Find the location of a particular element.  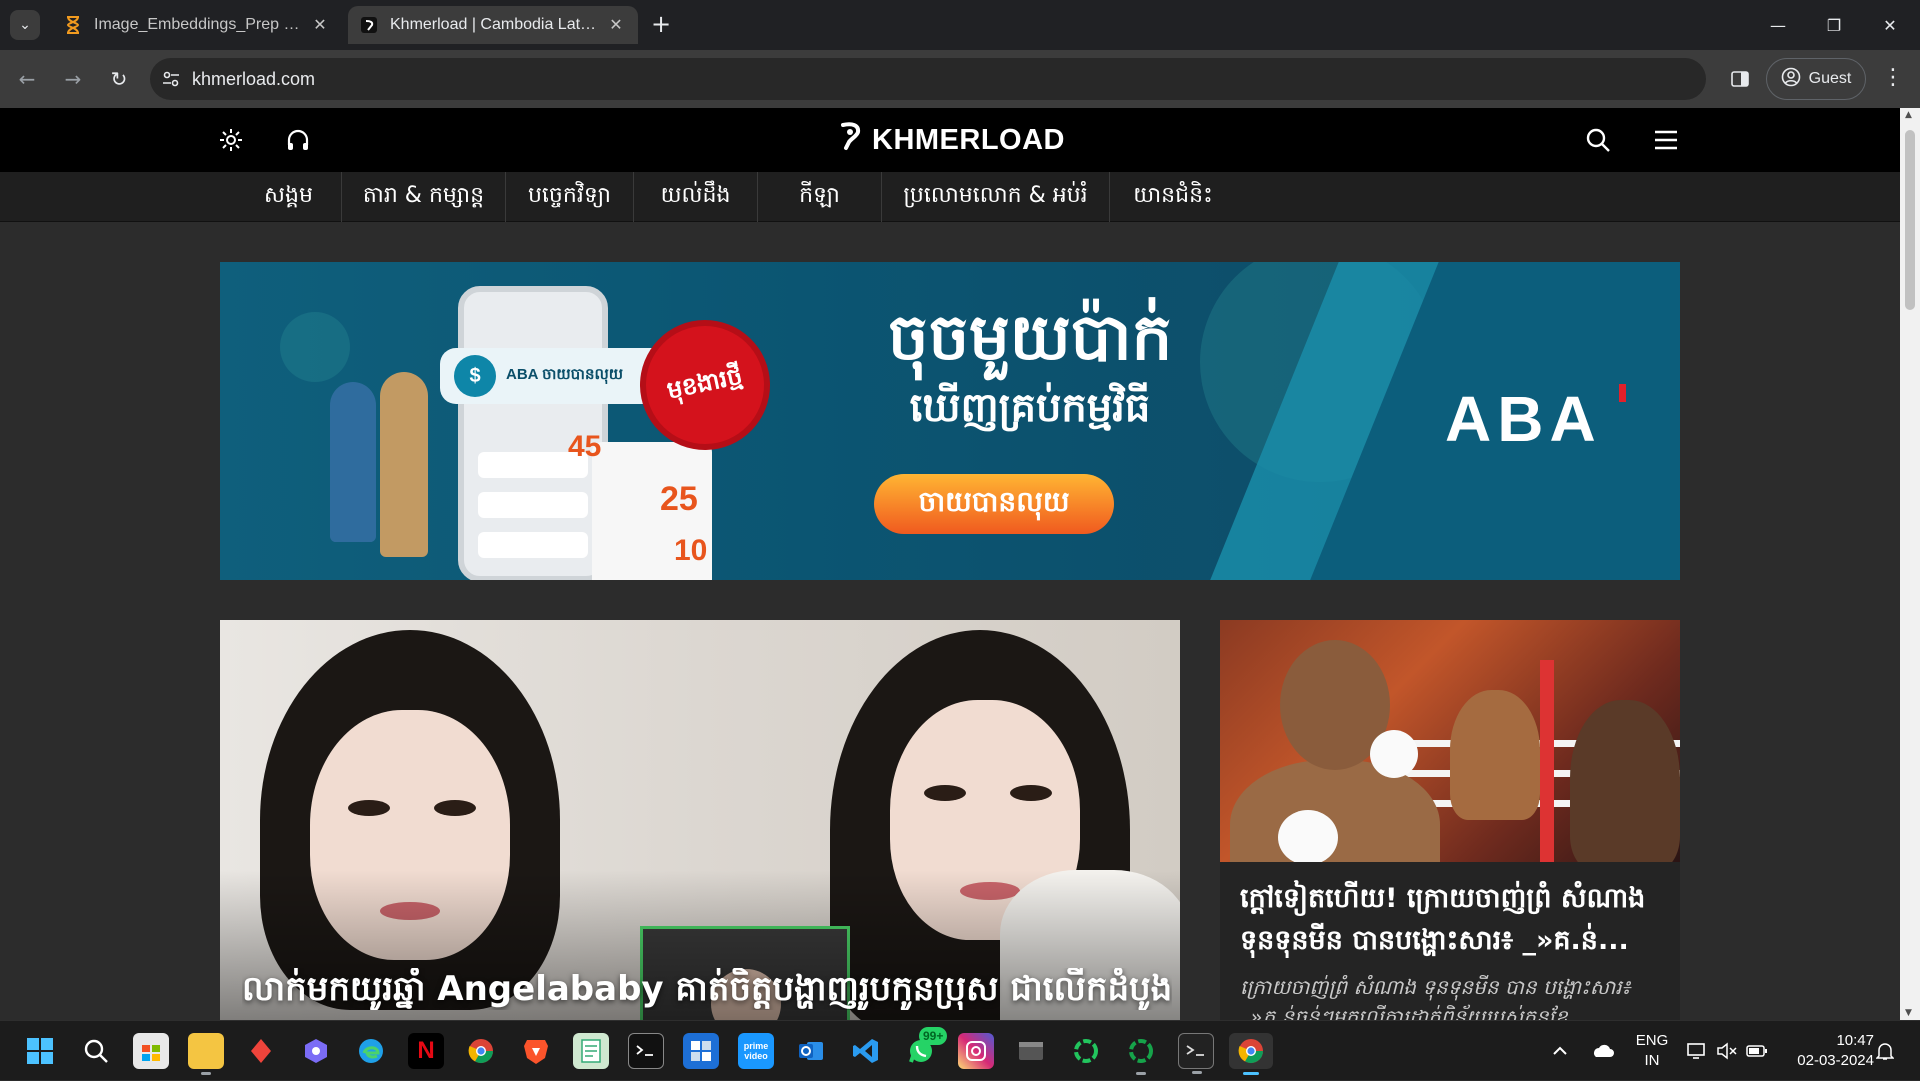

site-logo: KHMERLOAD is located at coordinates (951, 140).